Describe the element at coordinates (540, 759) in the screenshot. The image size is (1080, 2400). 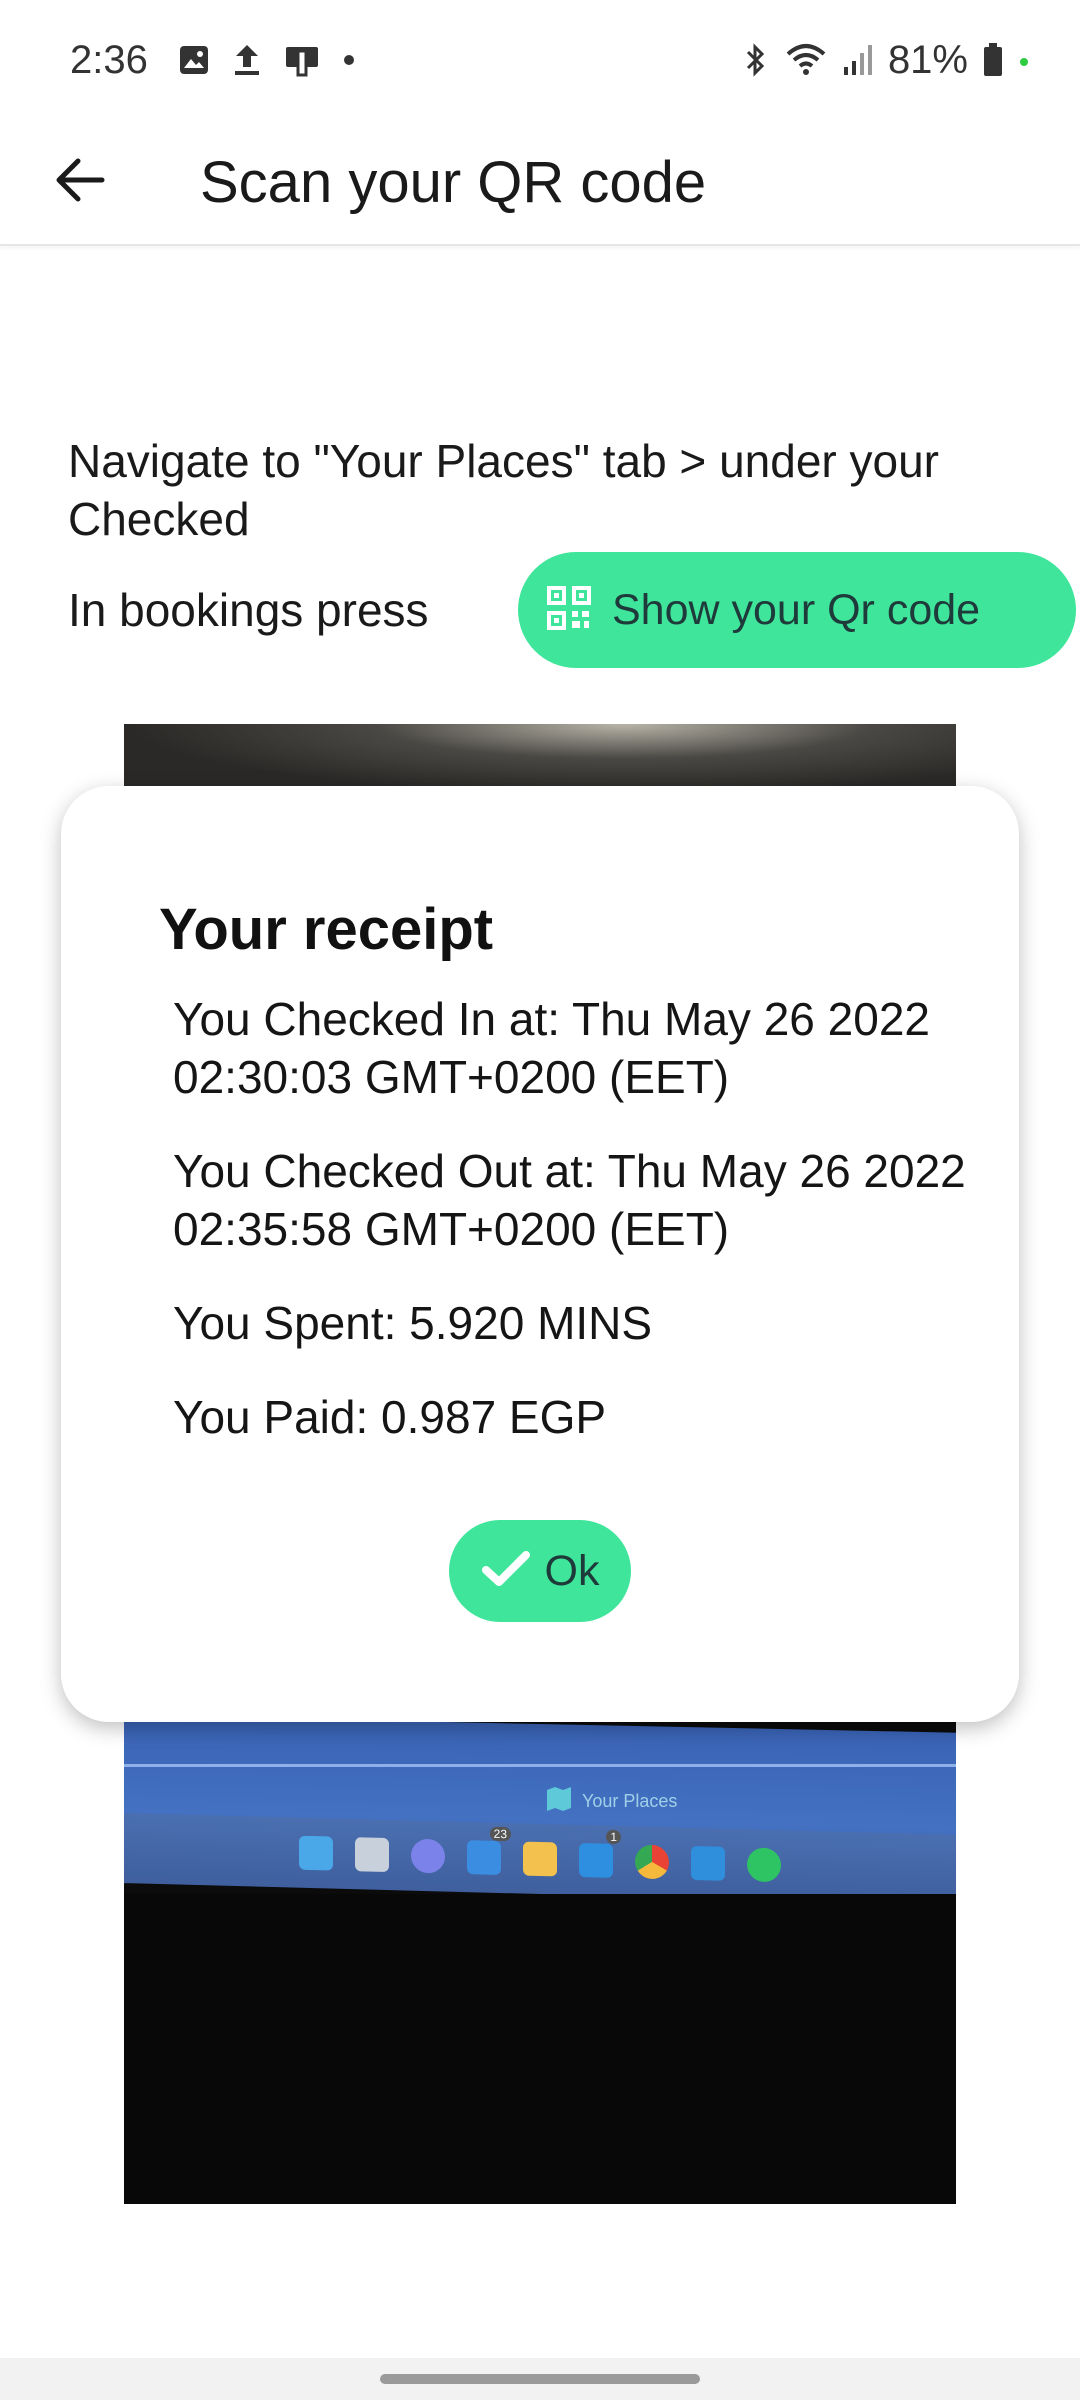
I see `camera-top-glare` at that location.